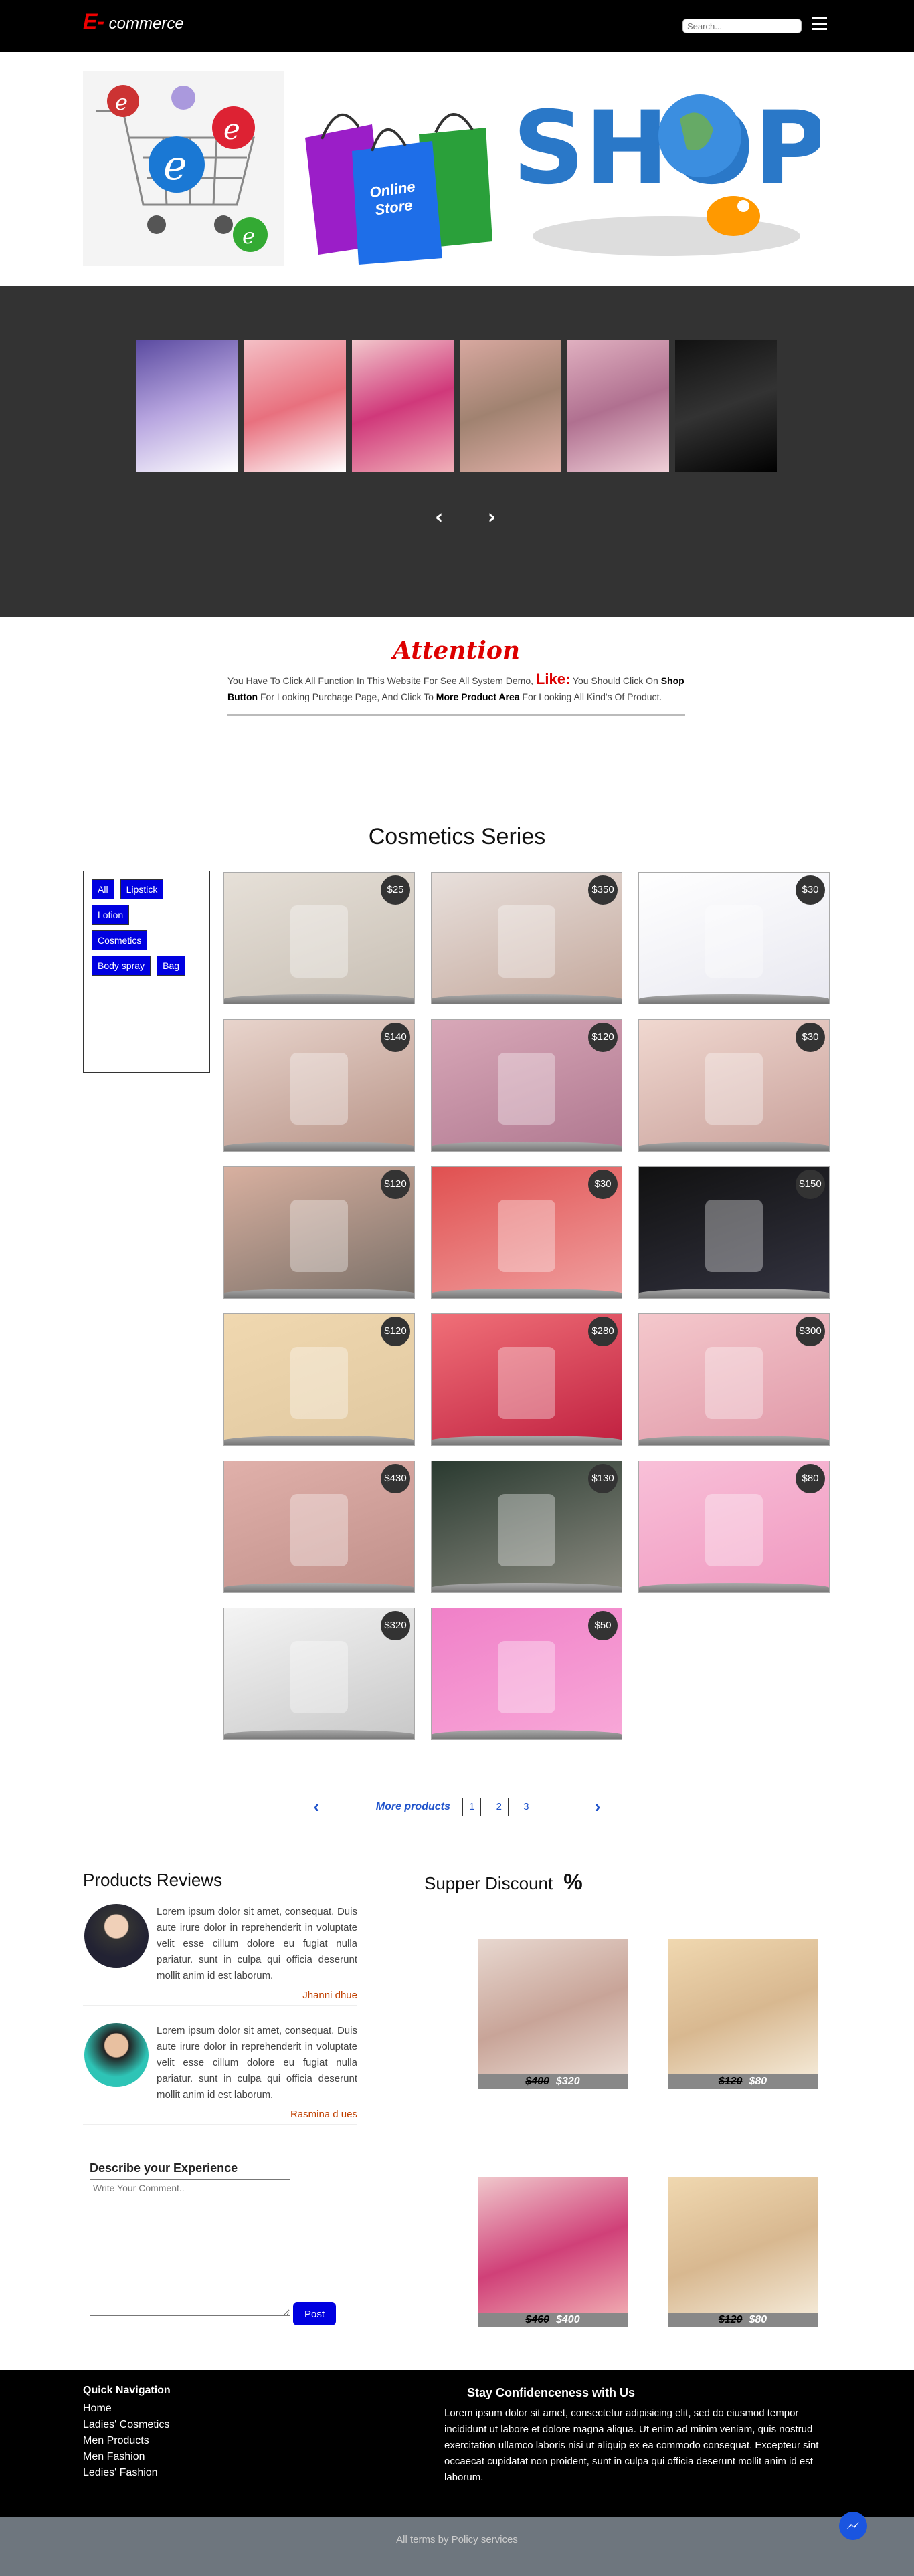 The height and width of the screenshot is (2576, 914). I want to click on hero-banner: e e e e Online Store SHOP, so click(457, 169).